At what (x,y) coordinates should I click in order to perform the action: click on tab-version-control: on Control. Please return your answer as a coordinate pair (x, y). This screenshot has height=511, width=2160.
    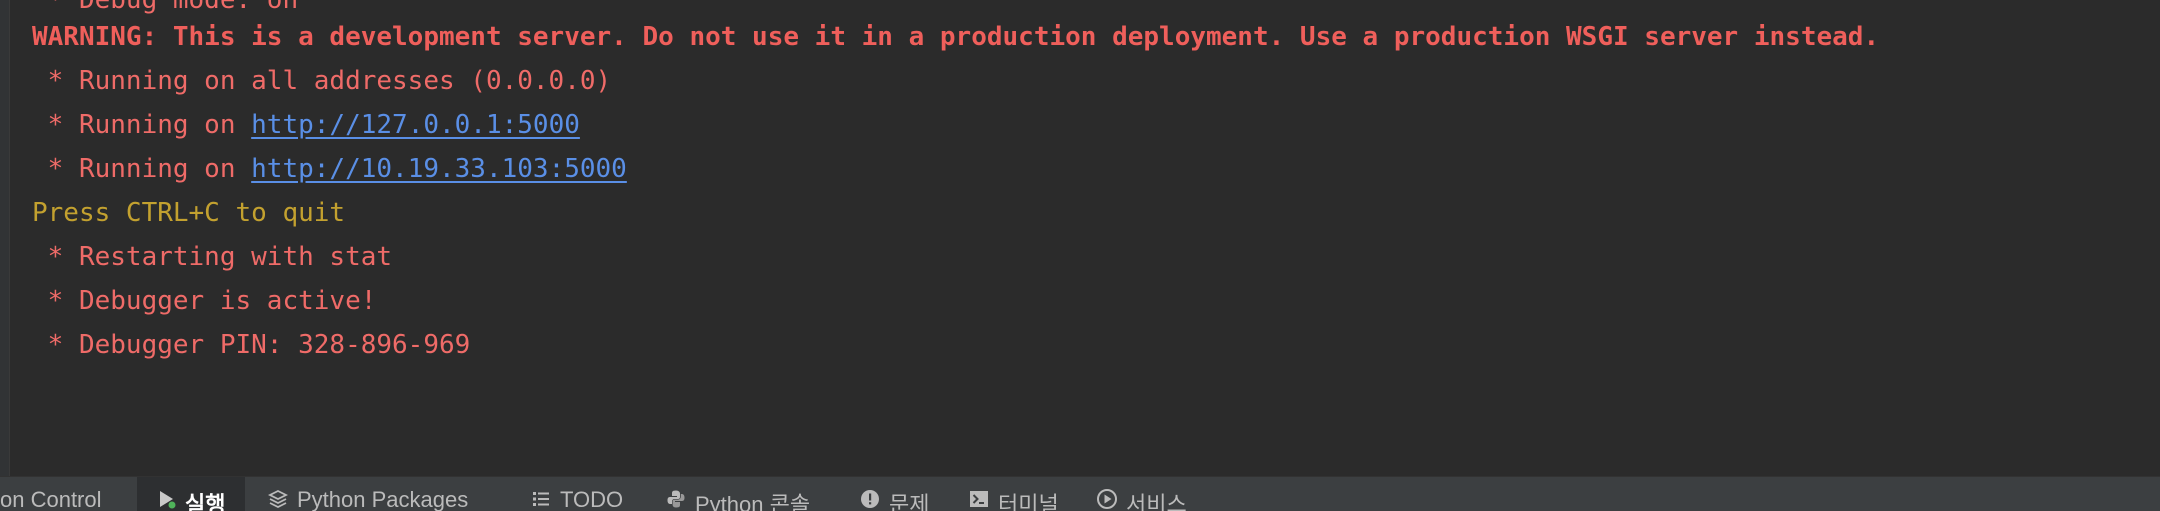
    Looking at the image, I should click on (66, 494).